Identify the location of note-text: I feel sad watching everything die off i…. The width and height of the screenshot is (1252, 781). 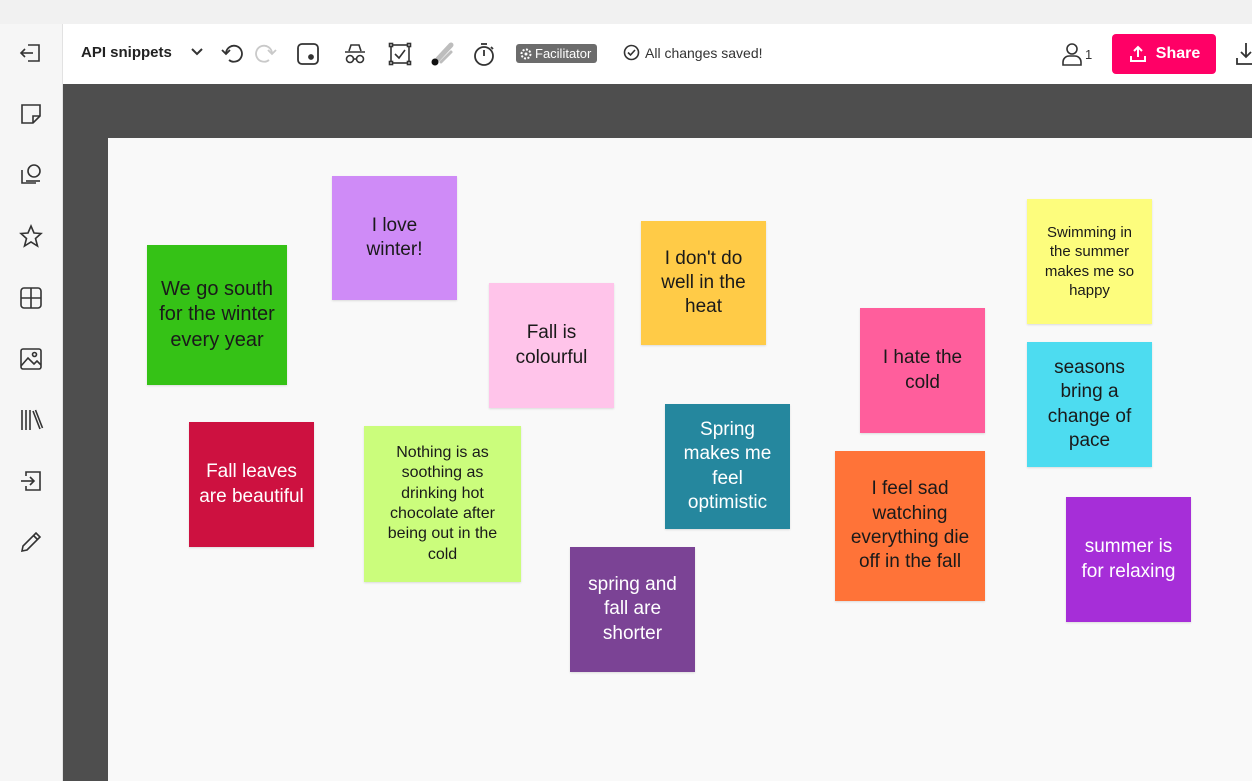
(910, 525).